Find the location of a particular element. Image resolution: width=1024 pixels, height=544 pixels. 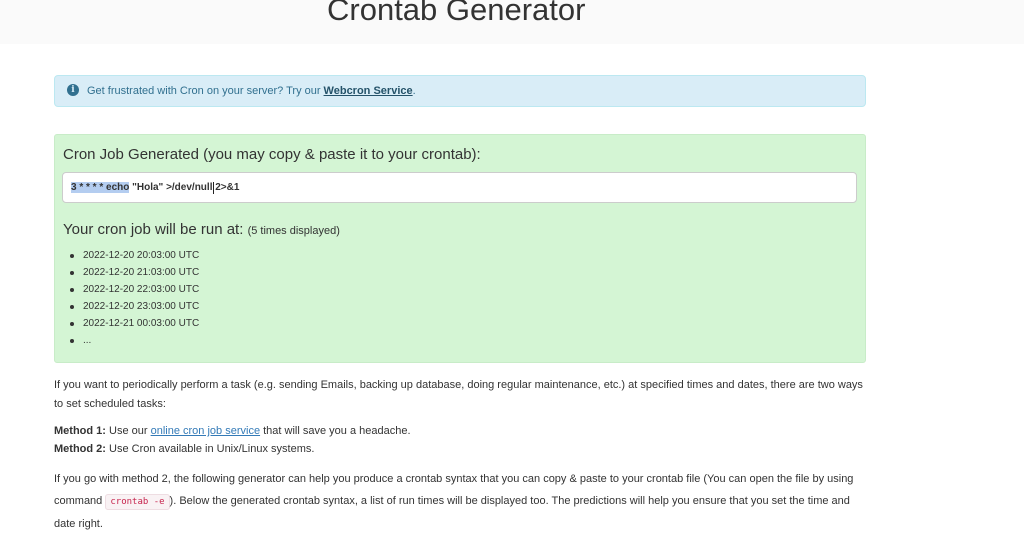

method-2-label: Method 2: is located at coordinates (80, 449).